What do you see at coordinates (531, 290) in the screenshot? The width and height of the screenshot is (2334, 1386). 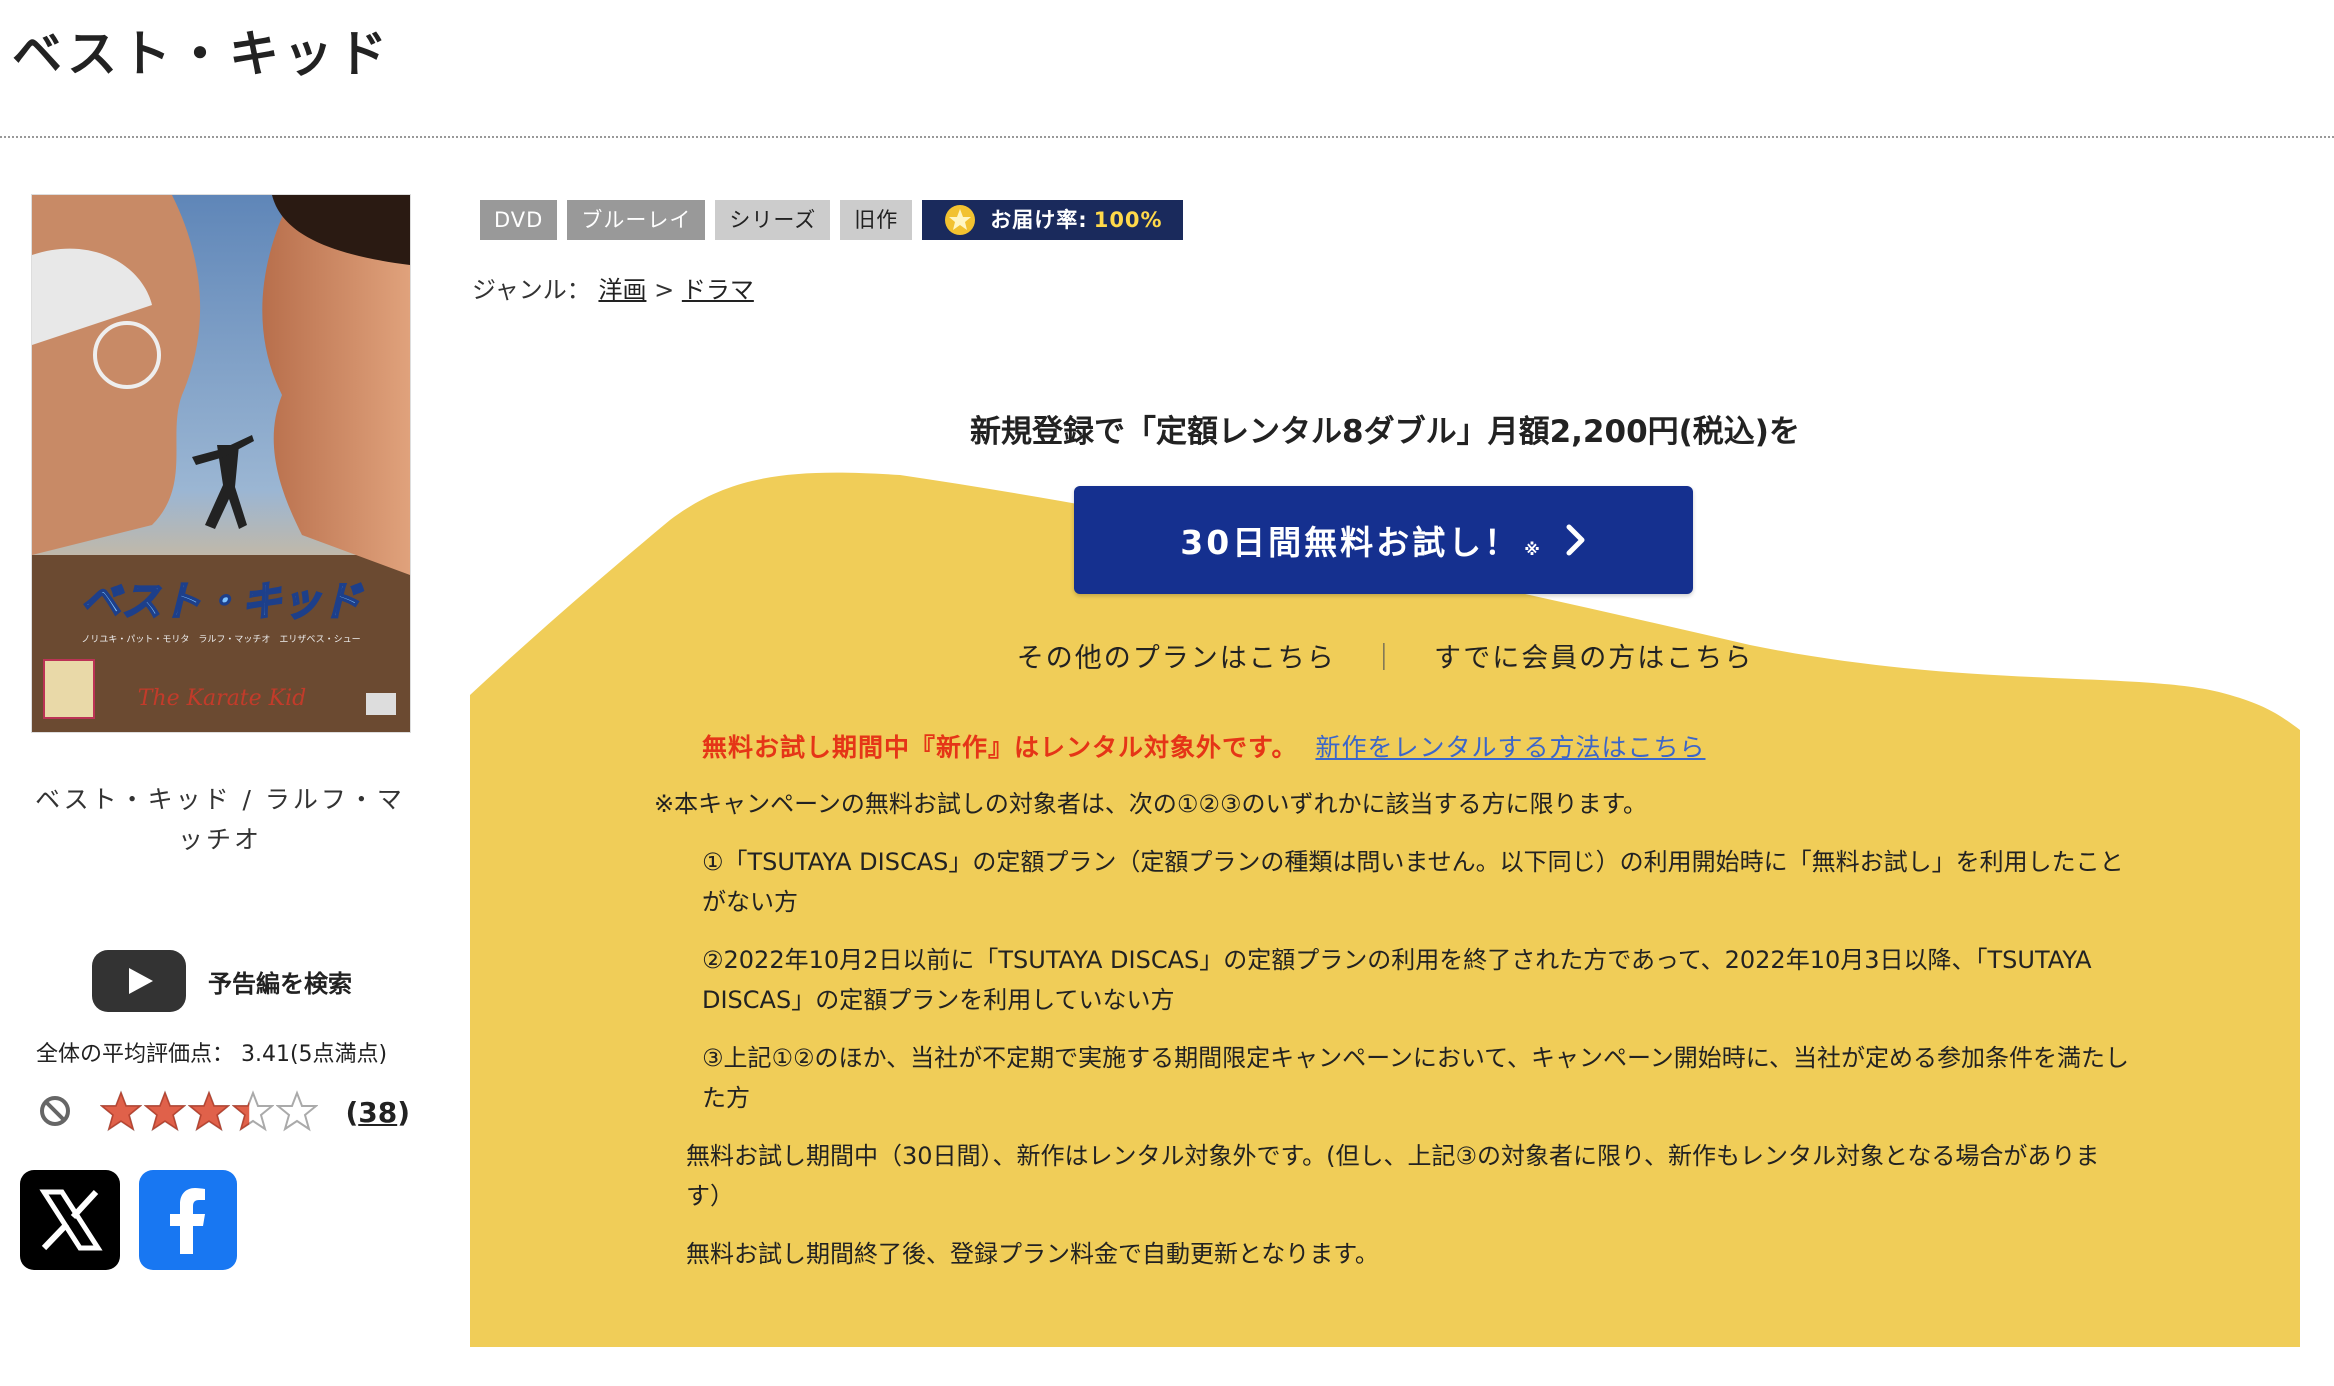 I see `genre-label: ジャンル：` at bounding box center [531, 290].